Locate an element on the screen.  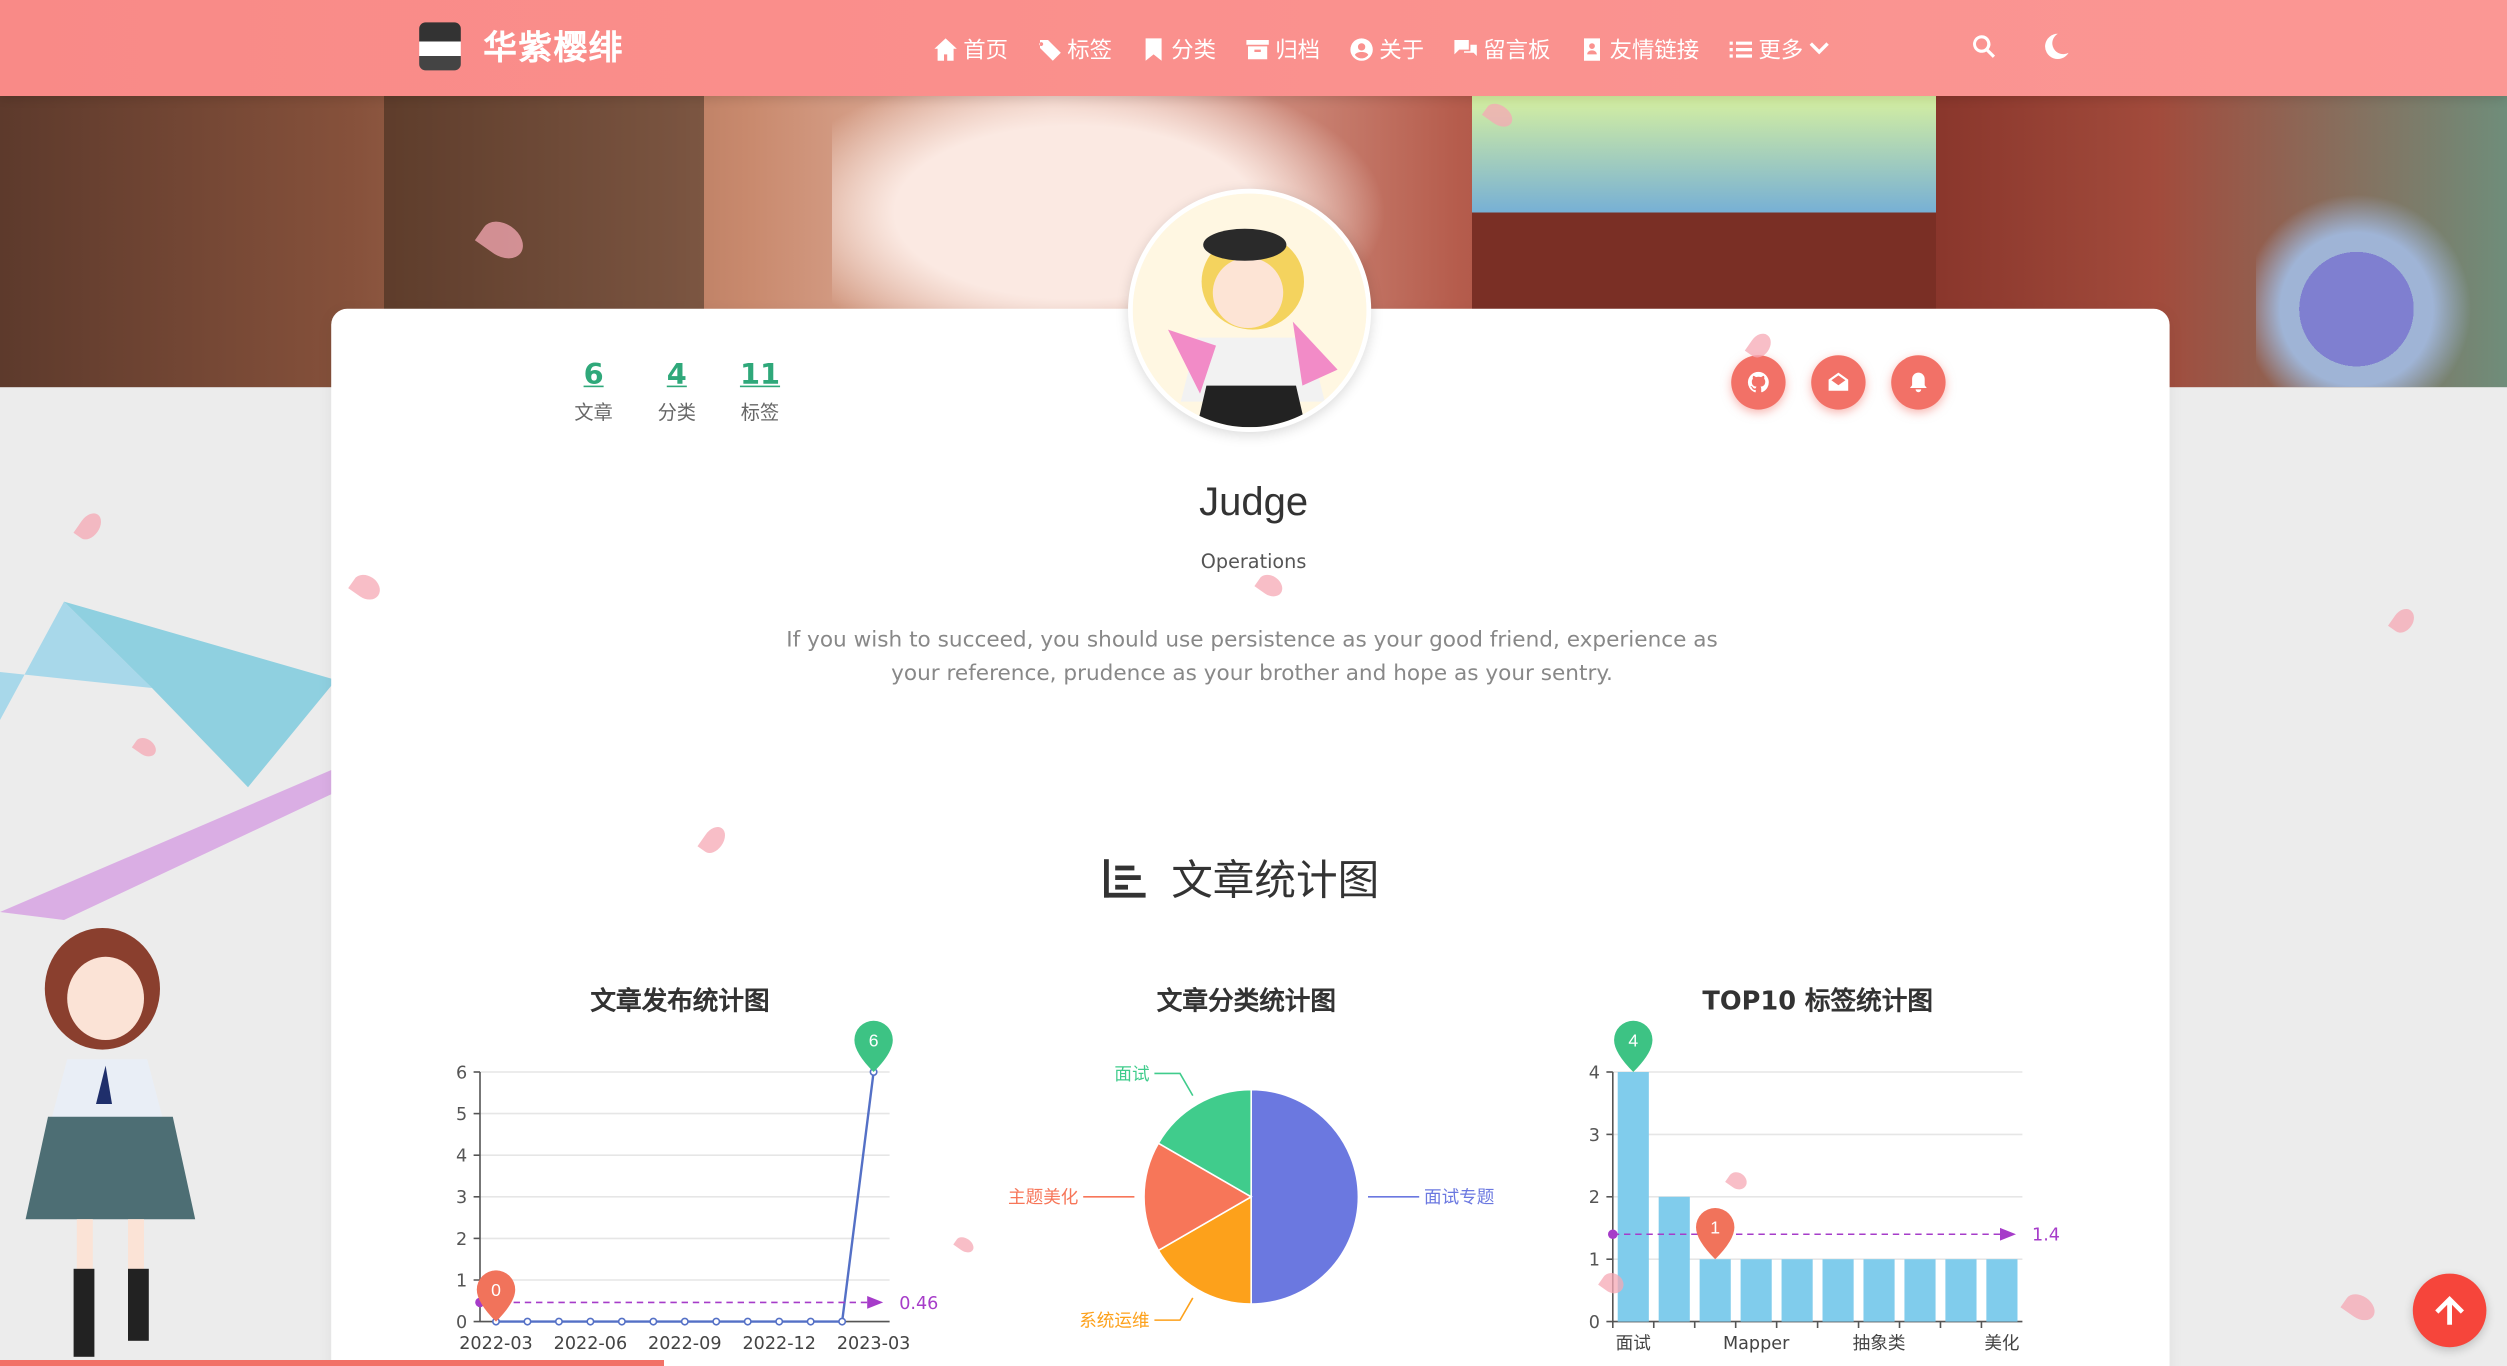
line-chart-average-label: 0.46 is located at coordinates (918, 1304).